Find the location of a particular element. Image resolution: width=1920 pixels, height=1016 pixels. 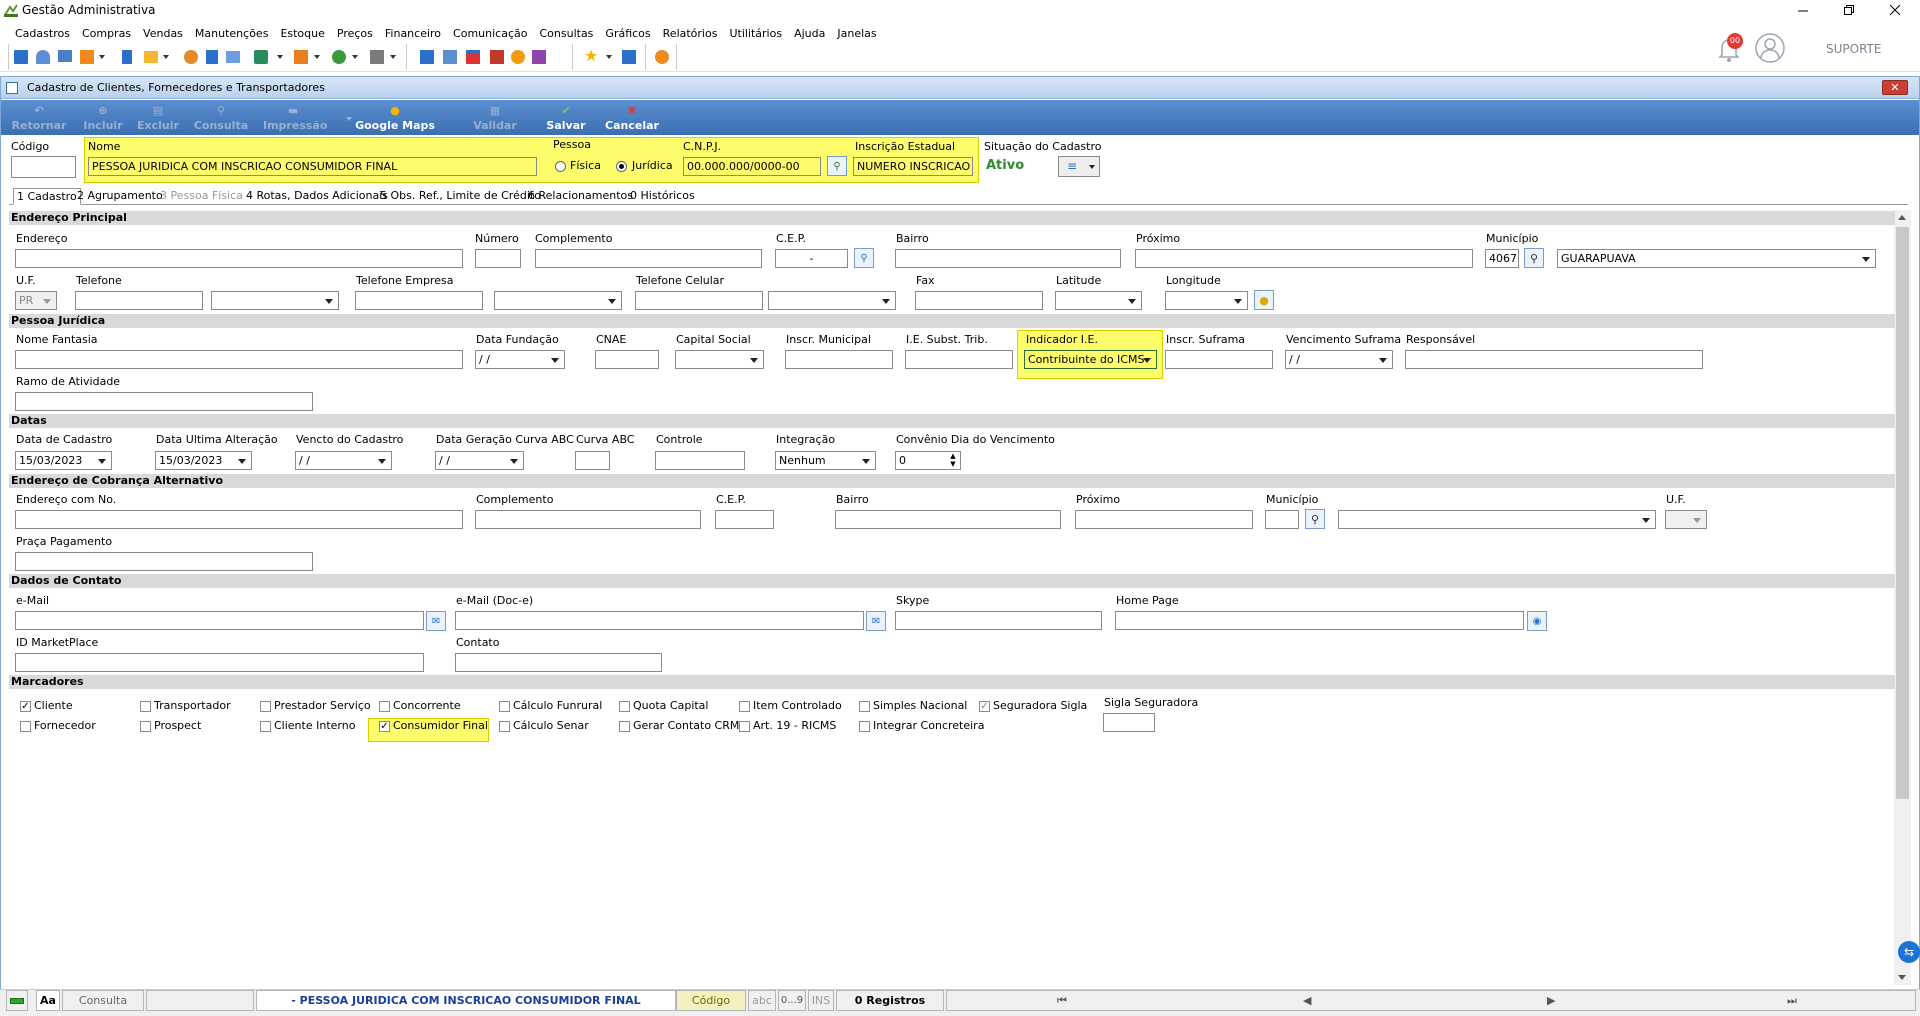

cob-cep-field is located at coordinates (744, 519).